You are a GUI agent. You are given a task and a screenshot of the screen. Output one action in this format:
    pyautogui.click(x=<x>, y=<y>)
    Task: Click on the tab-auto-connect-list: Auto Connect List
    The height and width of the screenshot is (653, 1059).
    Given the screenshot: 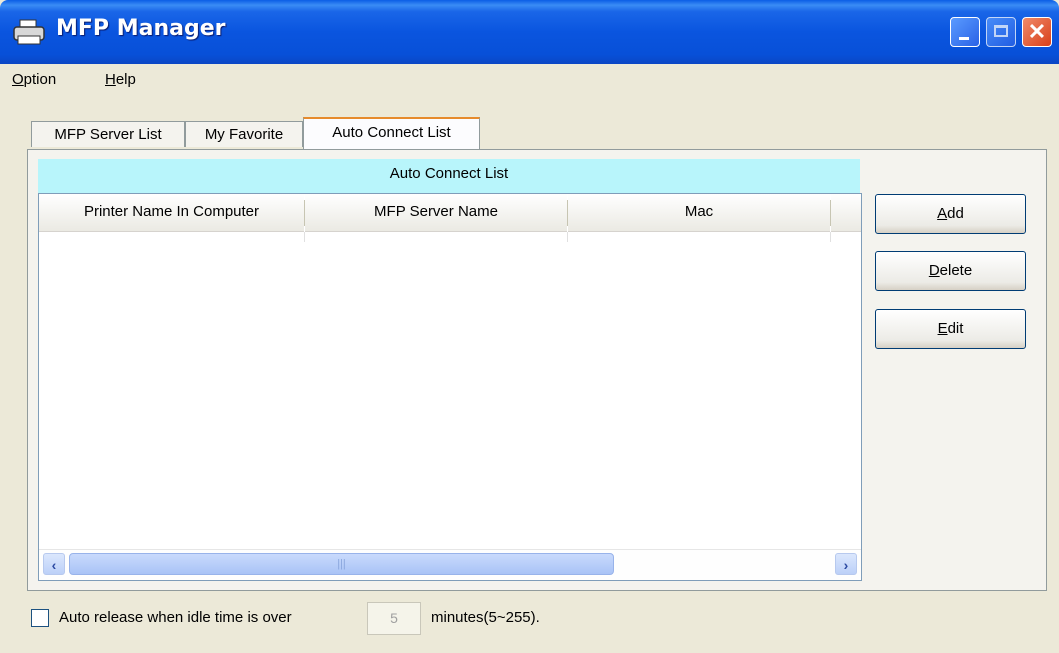 What is the action you would take?
    pyautogui.click(x=391, y=133)
    